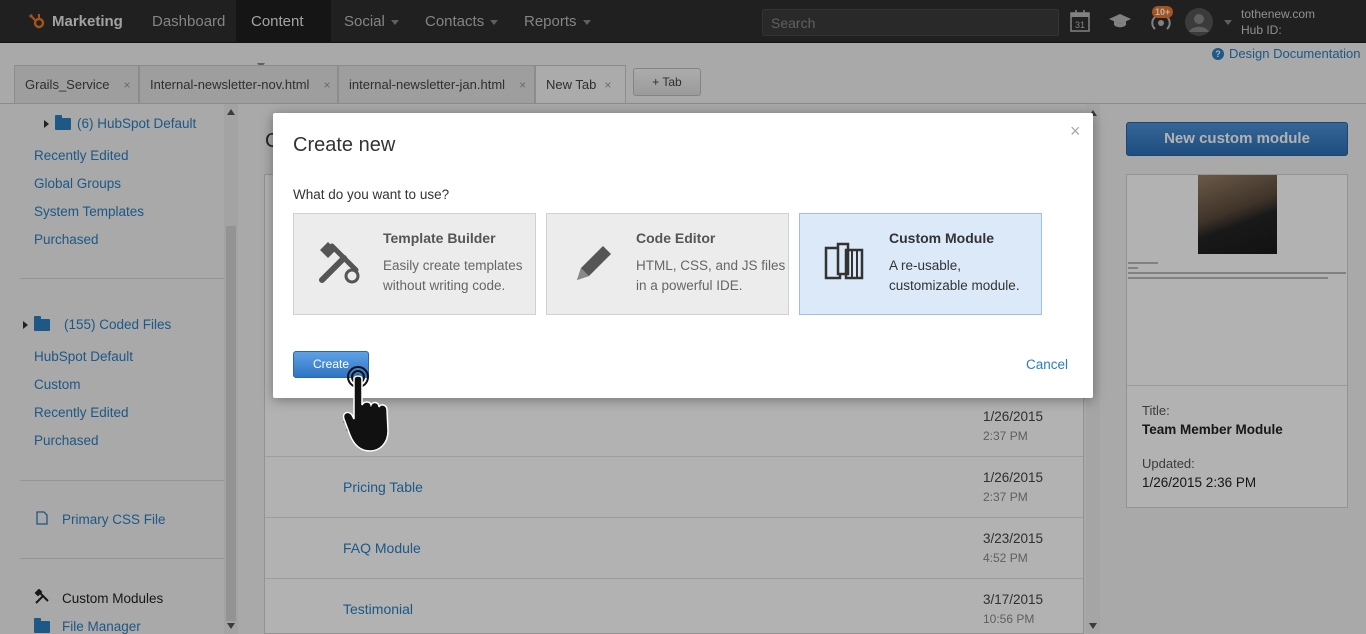 Image resolution: width=1366 pixels, height=634 pixels. What do you see at coordinates (594, 263) in the screenshot?
I see `pencil-icon` at bounding box center [594, 263].